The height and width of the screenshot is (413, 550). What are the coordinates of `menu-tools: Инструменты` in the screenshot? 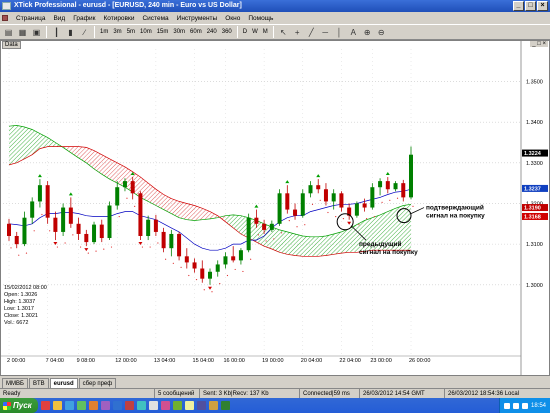 It's located at (197, 18).